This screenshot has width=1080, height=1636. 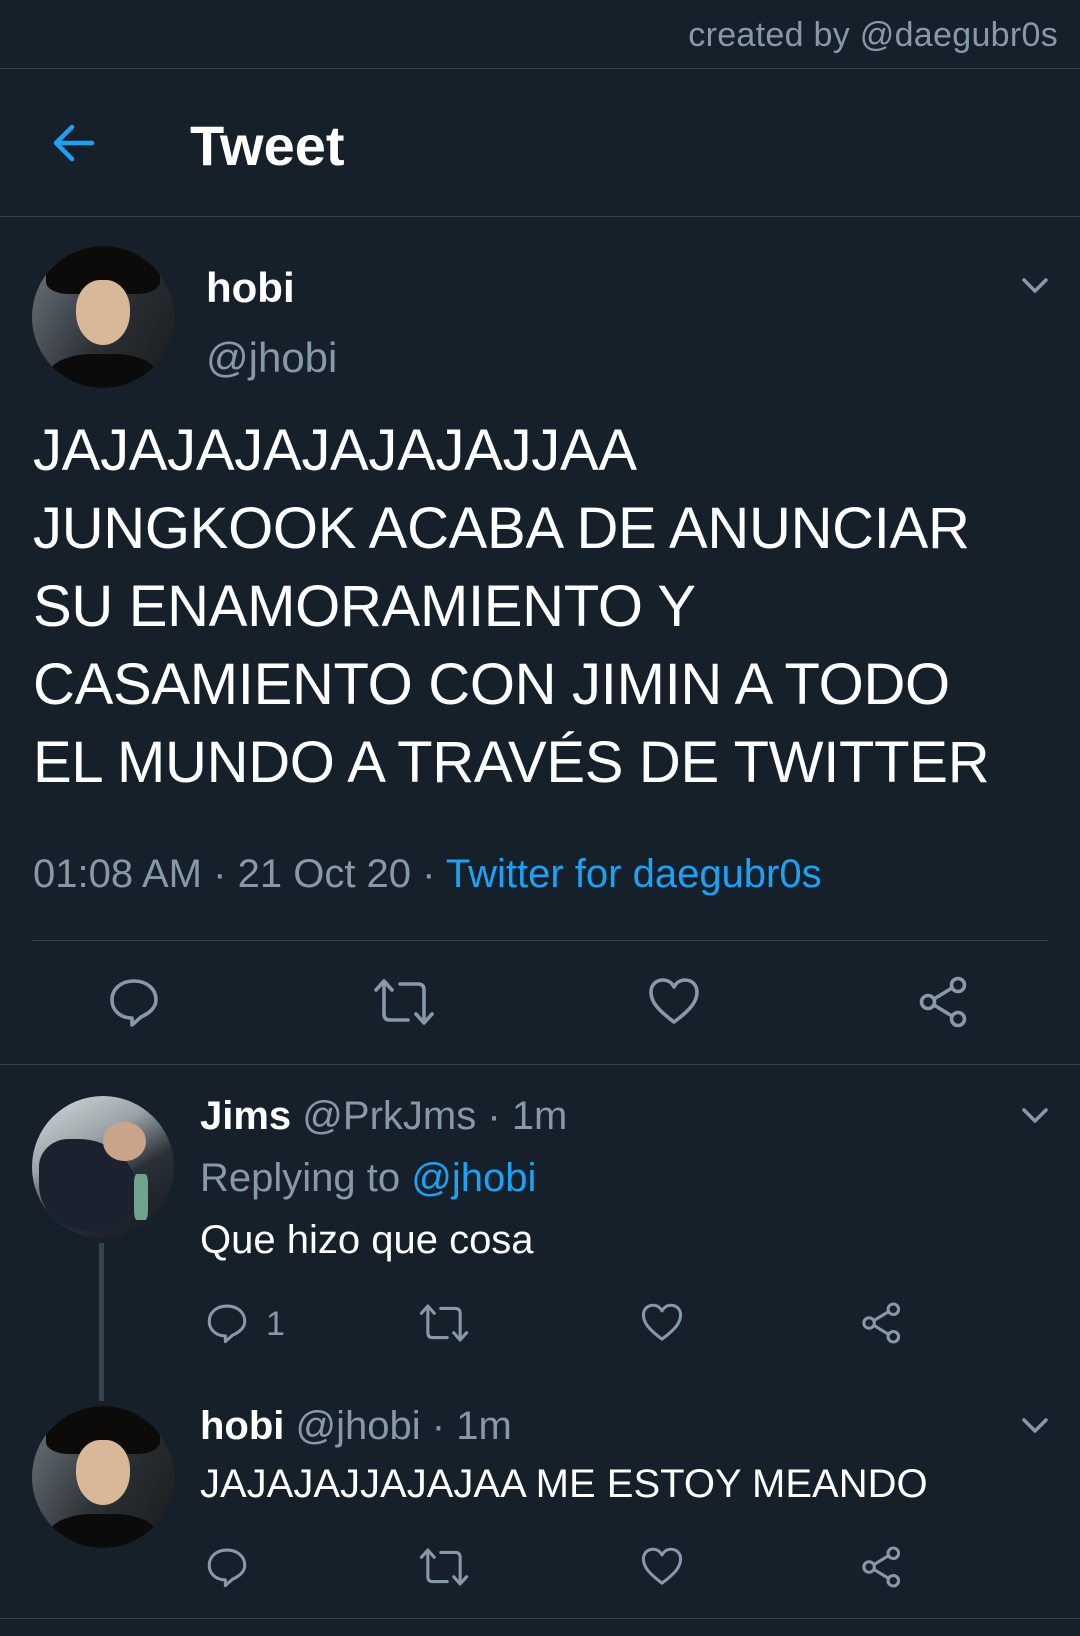 I want to click on tweet-time: 01:08 AM, so click(x=118, y=874).